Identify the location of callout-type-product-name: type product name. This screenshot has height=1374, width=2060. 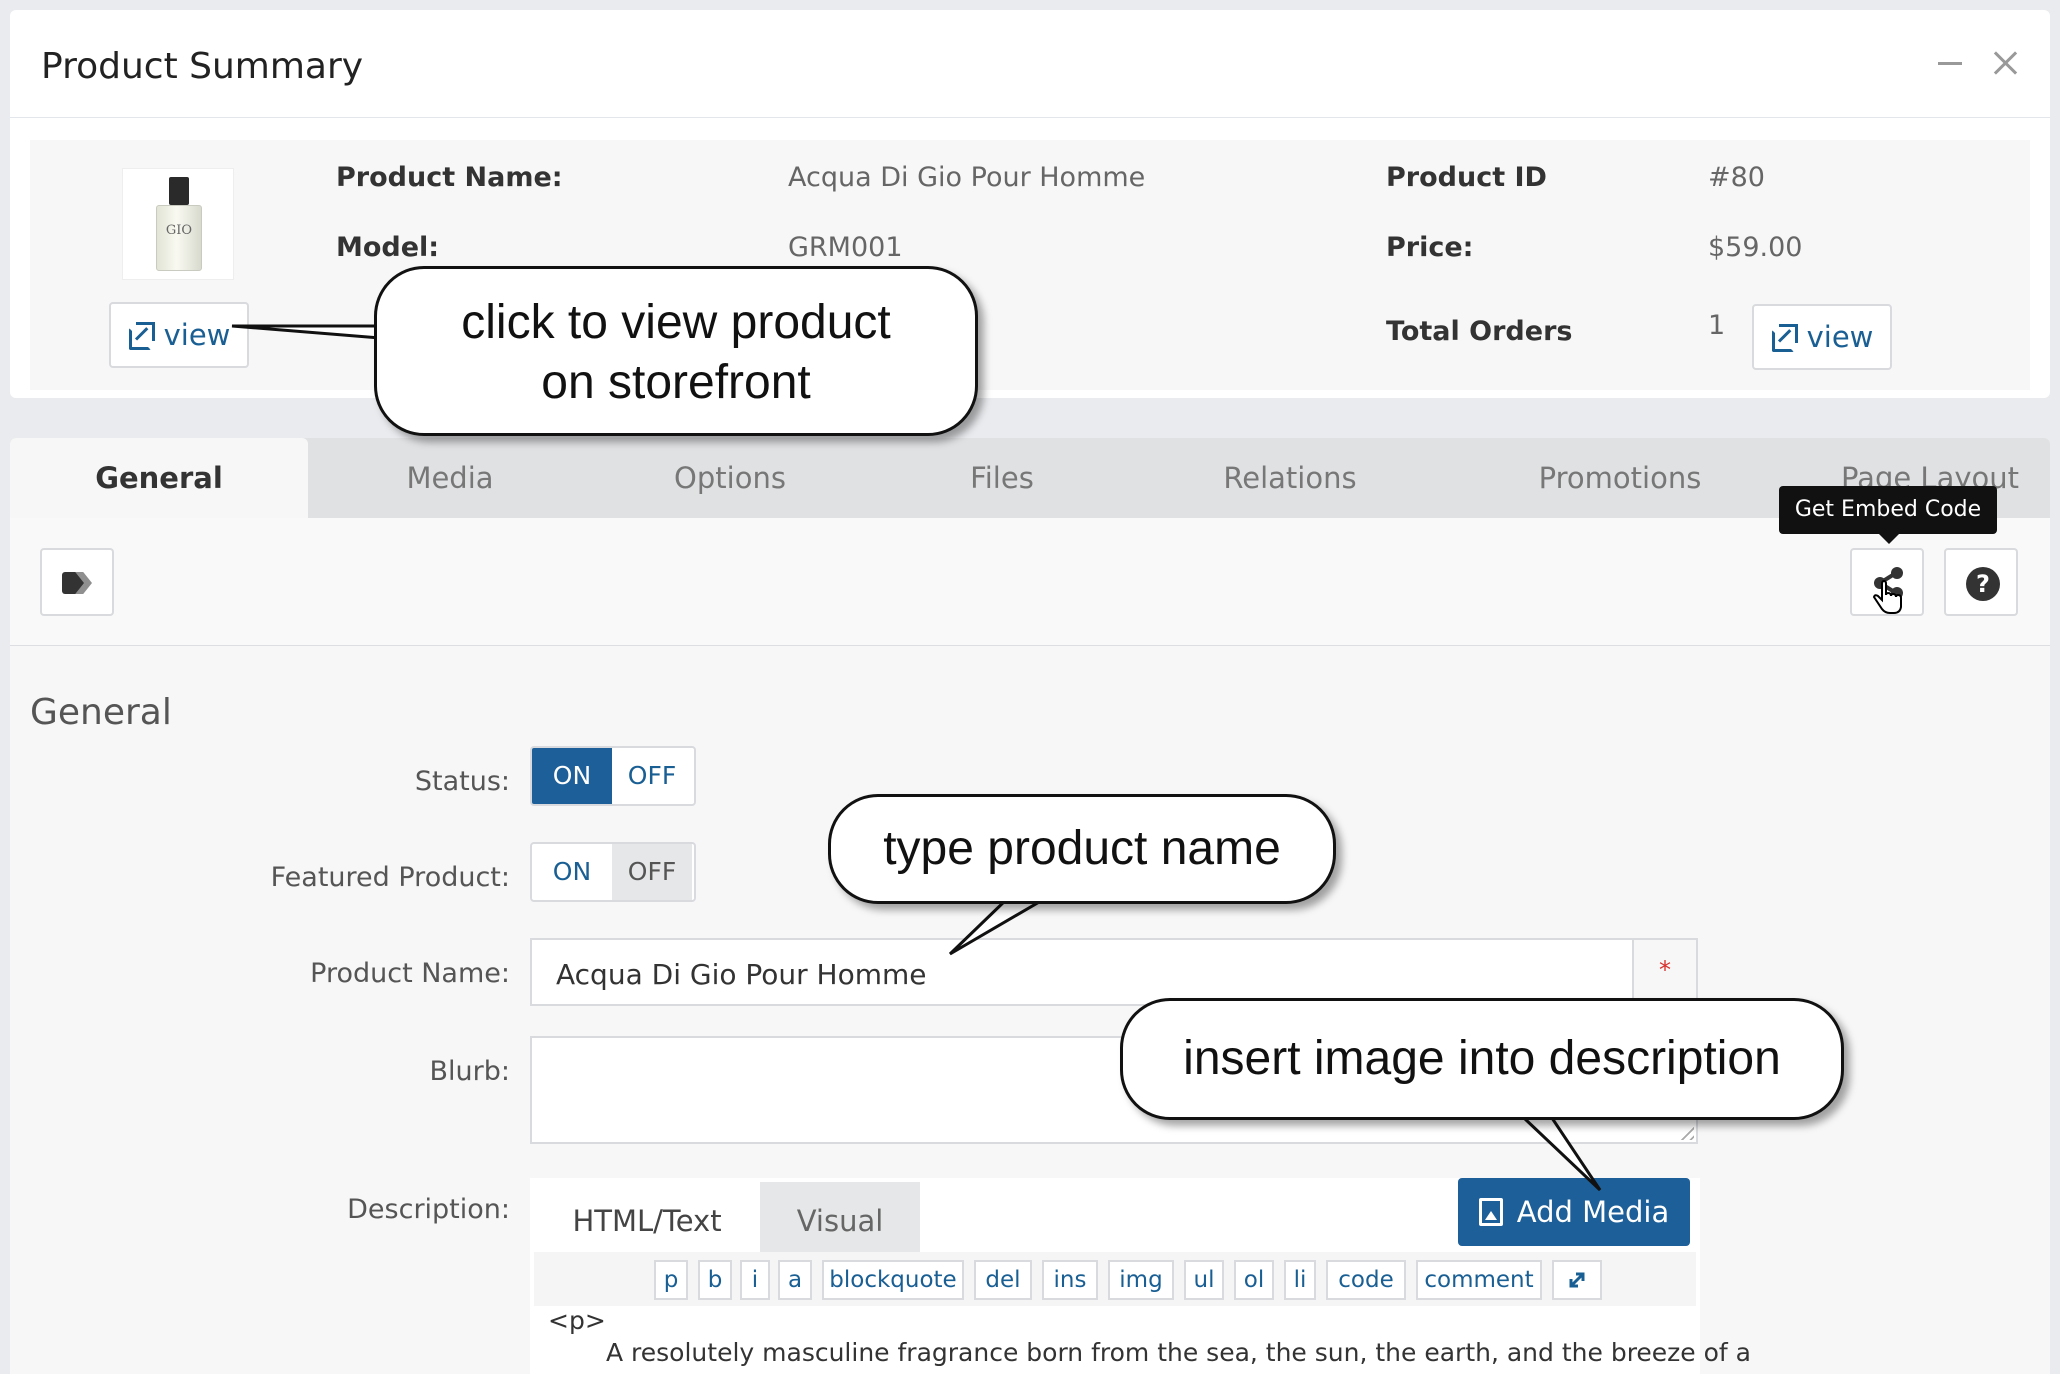
(1082, 849).